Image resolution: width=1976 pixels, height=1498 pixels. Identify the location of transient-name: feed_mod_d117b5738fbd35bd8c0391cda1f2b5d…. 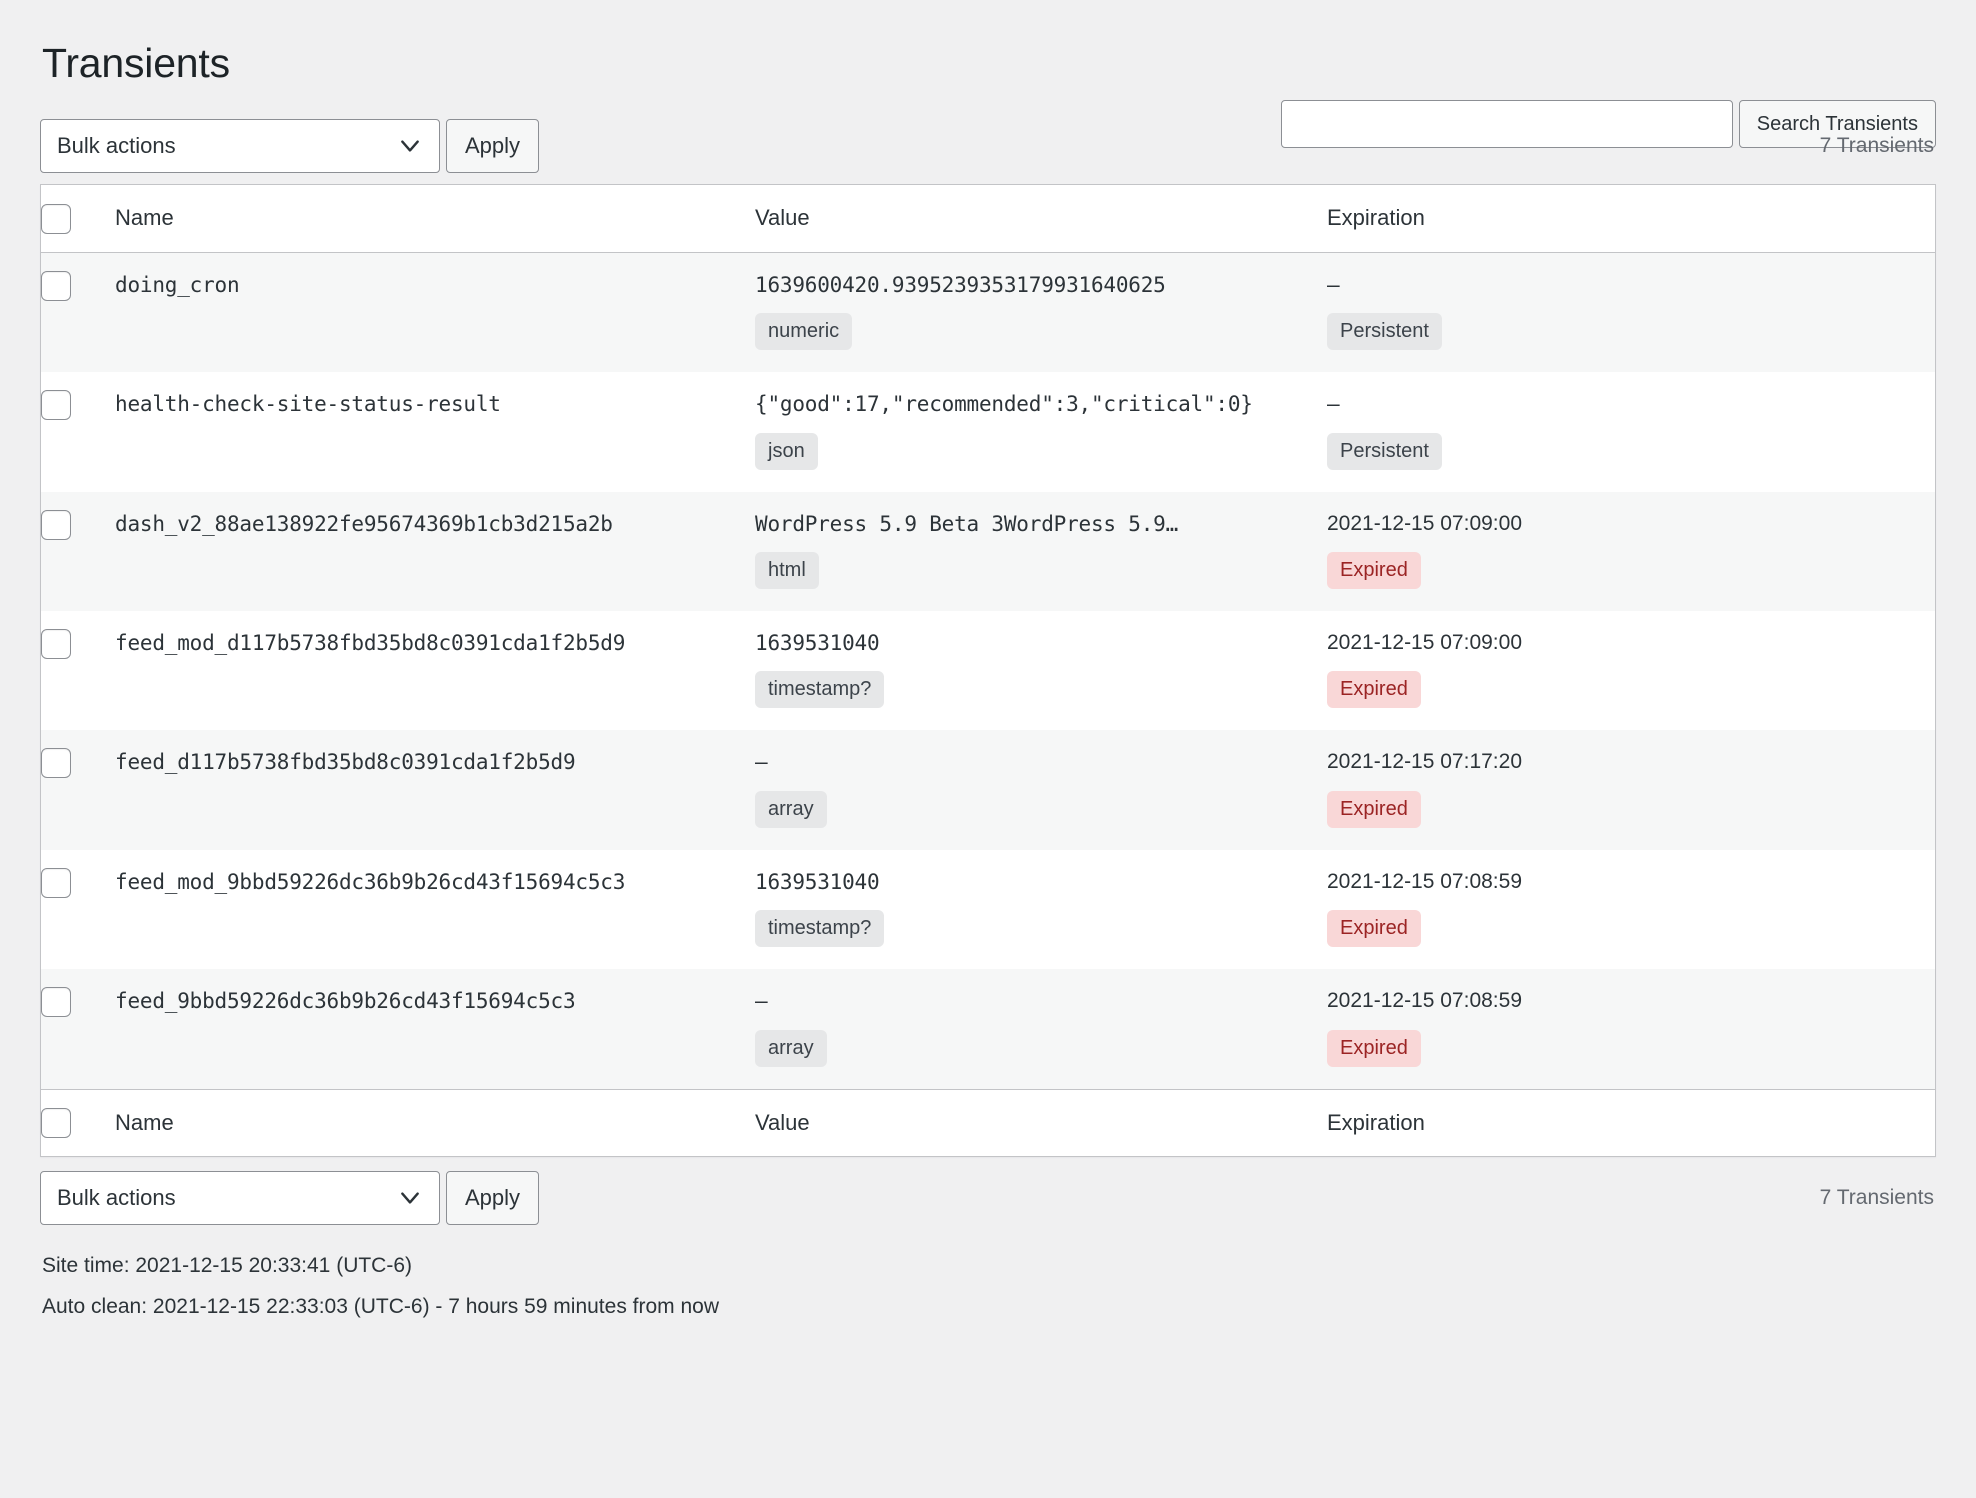
(370, 643).